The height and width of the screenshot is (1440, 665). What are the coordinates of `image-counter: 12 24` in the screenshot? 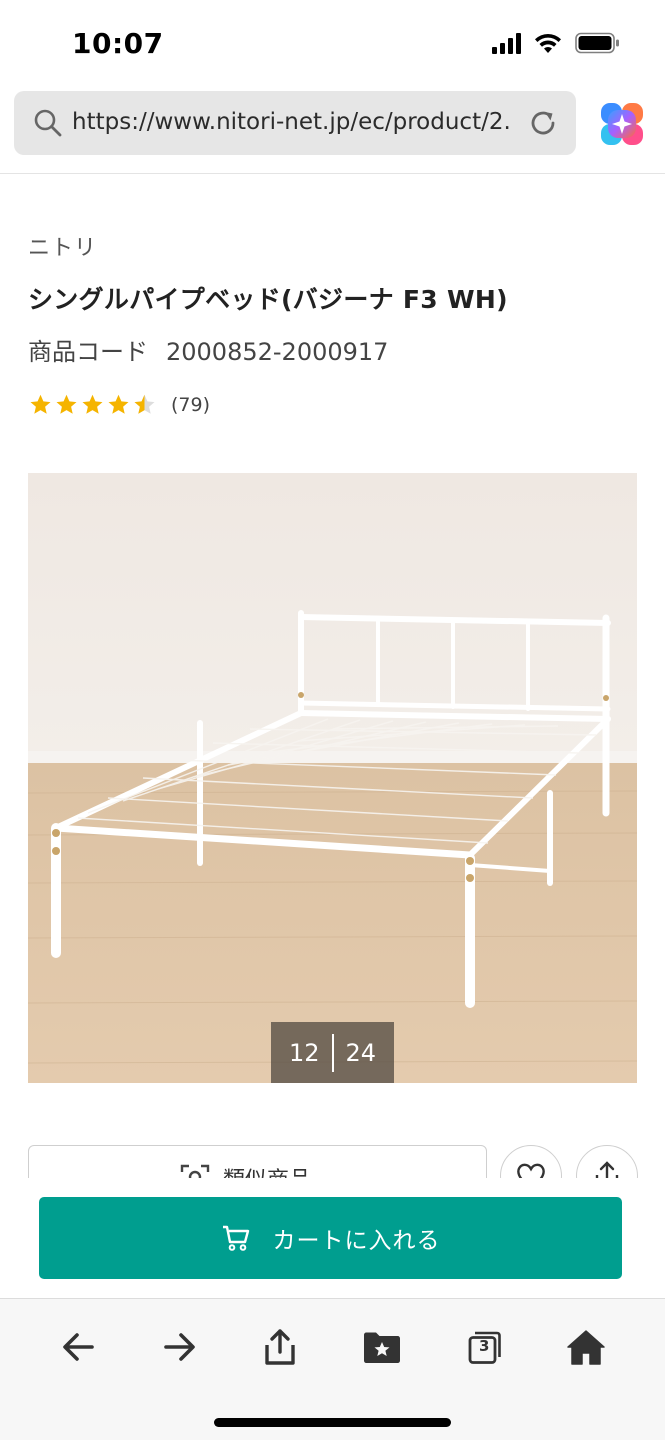 It's located at (332, 1052).